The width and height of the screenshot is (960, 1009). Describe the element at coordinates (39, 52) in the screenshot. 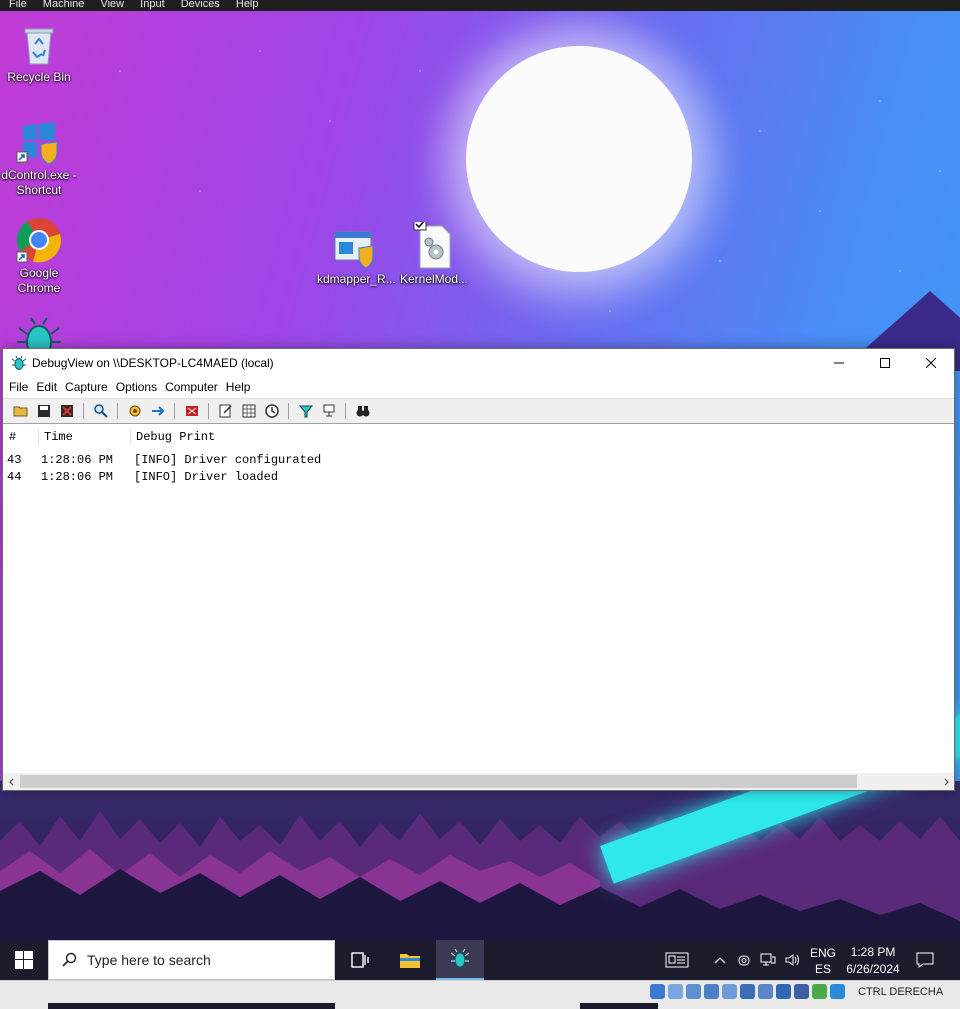

I see `desktop-icon-recycle-bin: Recycle Bin` at that location.